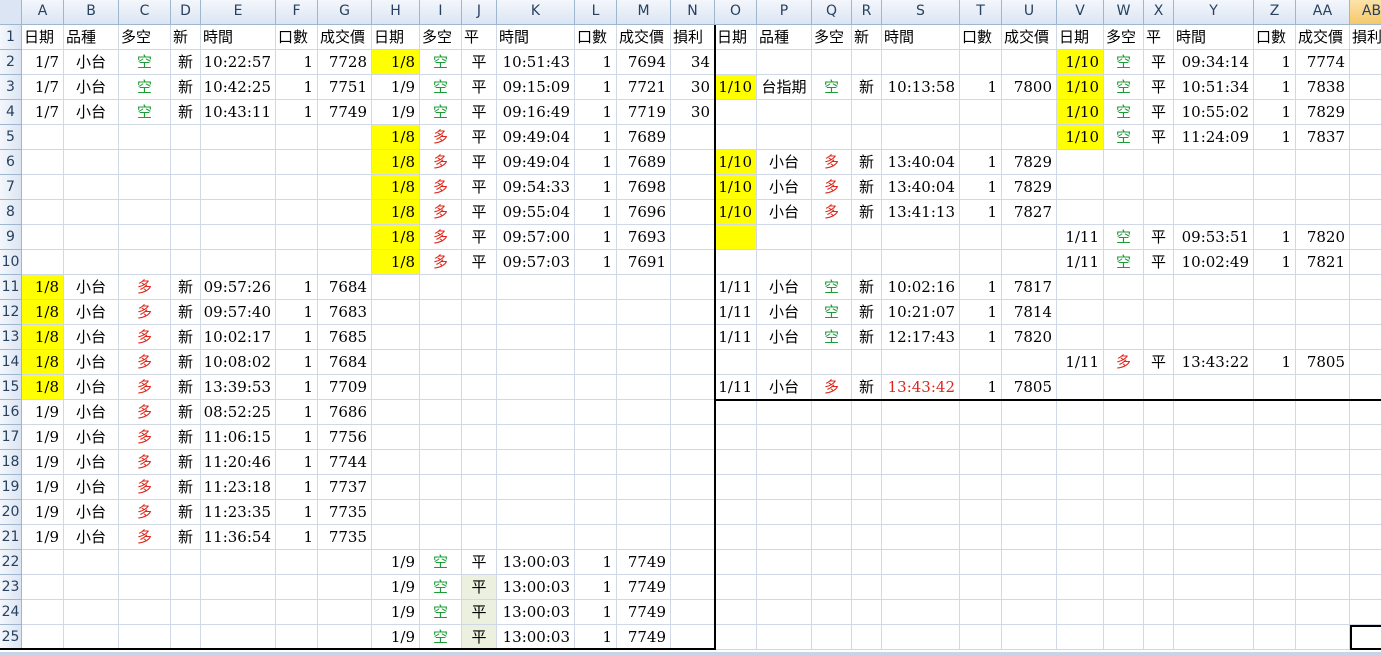 The height and width of the screenshot is (656, 1381). I want to click on cell-aa8, so click(1323, 212).